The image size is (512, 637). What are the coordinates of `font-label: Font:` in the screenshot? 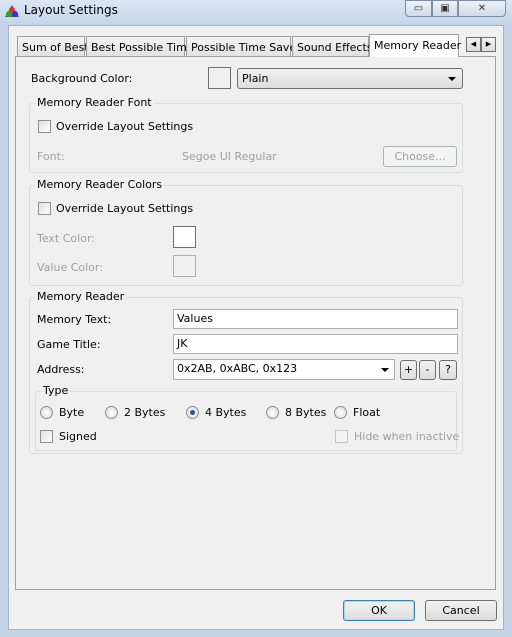 It's located at (51, 156).